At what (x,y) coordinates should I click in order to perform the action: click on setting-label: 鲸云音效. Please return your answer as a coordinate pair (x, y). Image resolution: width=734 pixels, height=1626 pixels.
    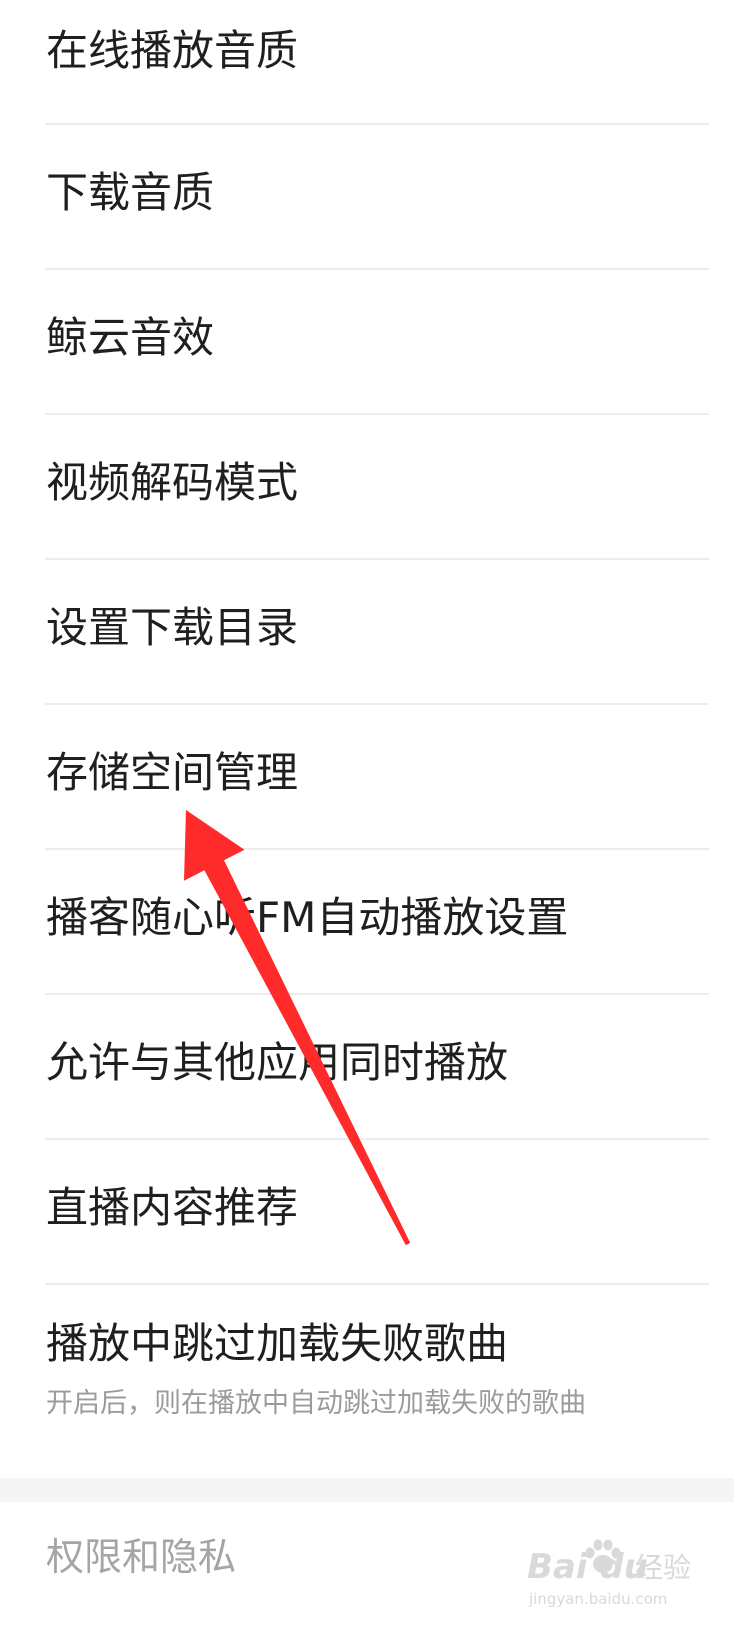
    Looking at the image, I should click on (130, 337).